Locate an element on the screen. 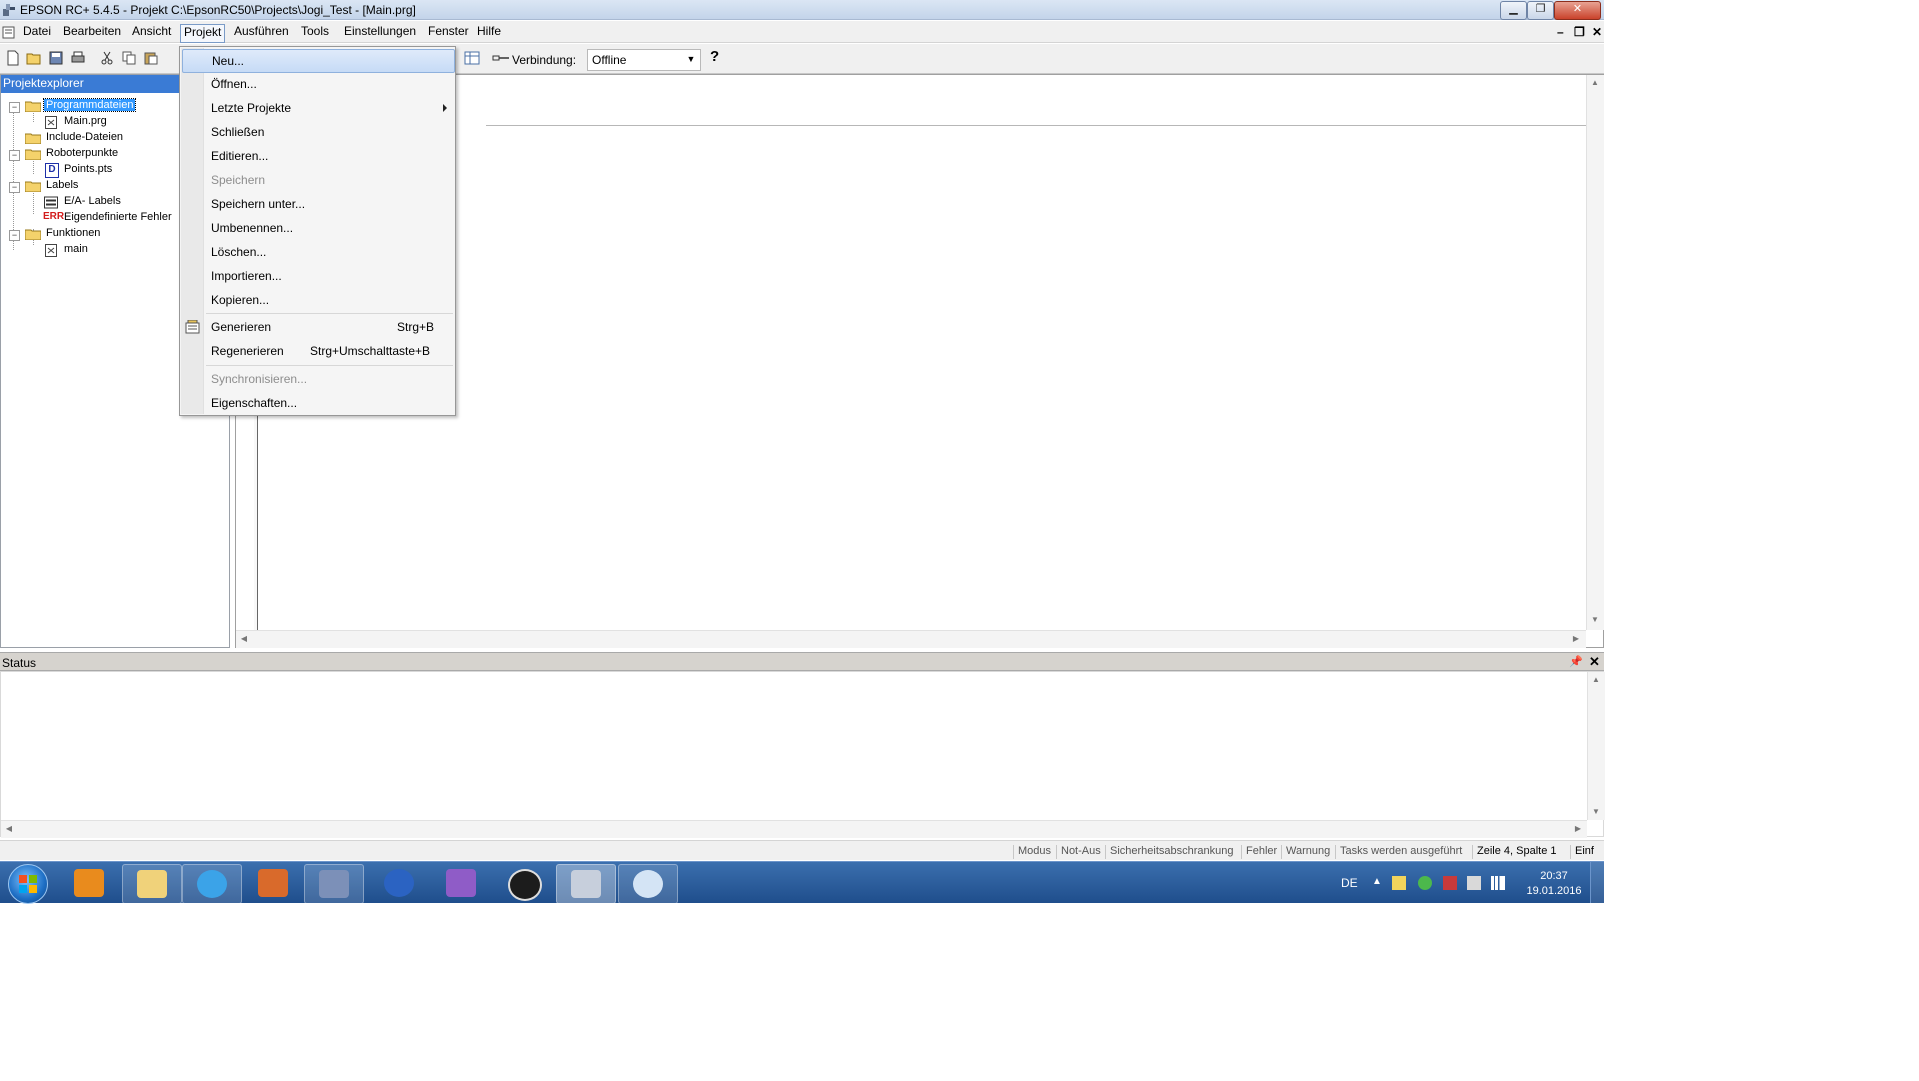 This screenshot has height=1081, width=1919. tree-label: main is located at coordinates (76, 249).